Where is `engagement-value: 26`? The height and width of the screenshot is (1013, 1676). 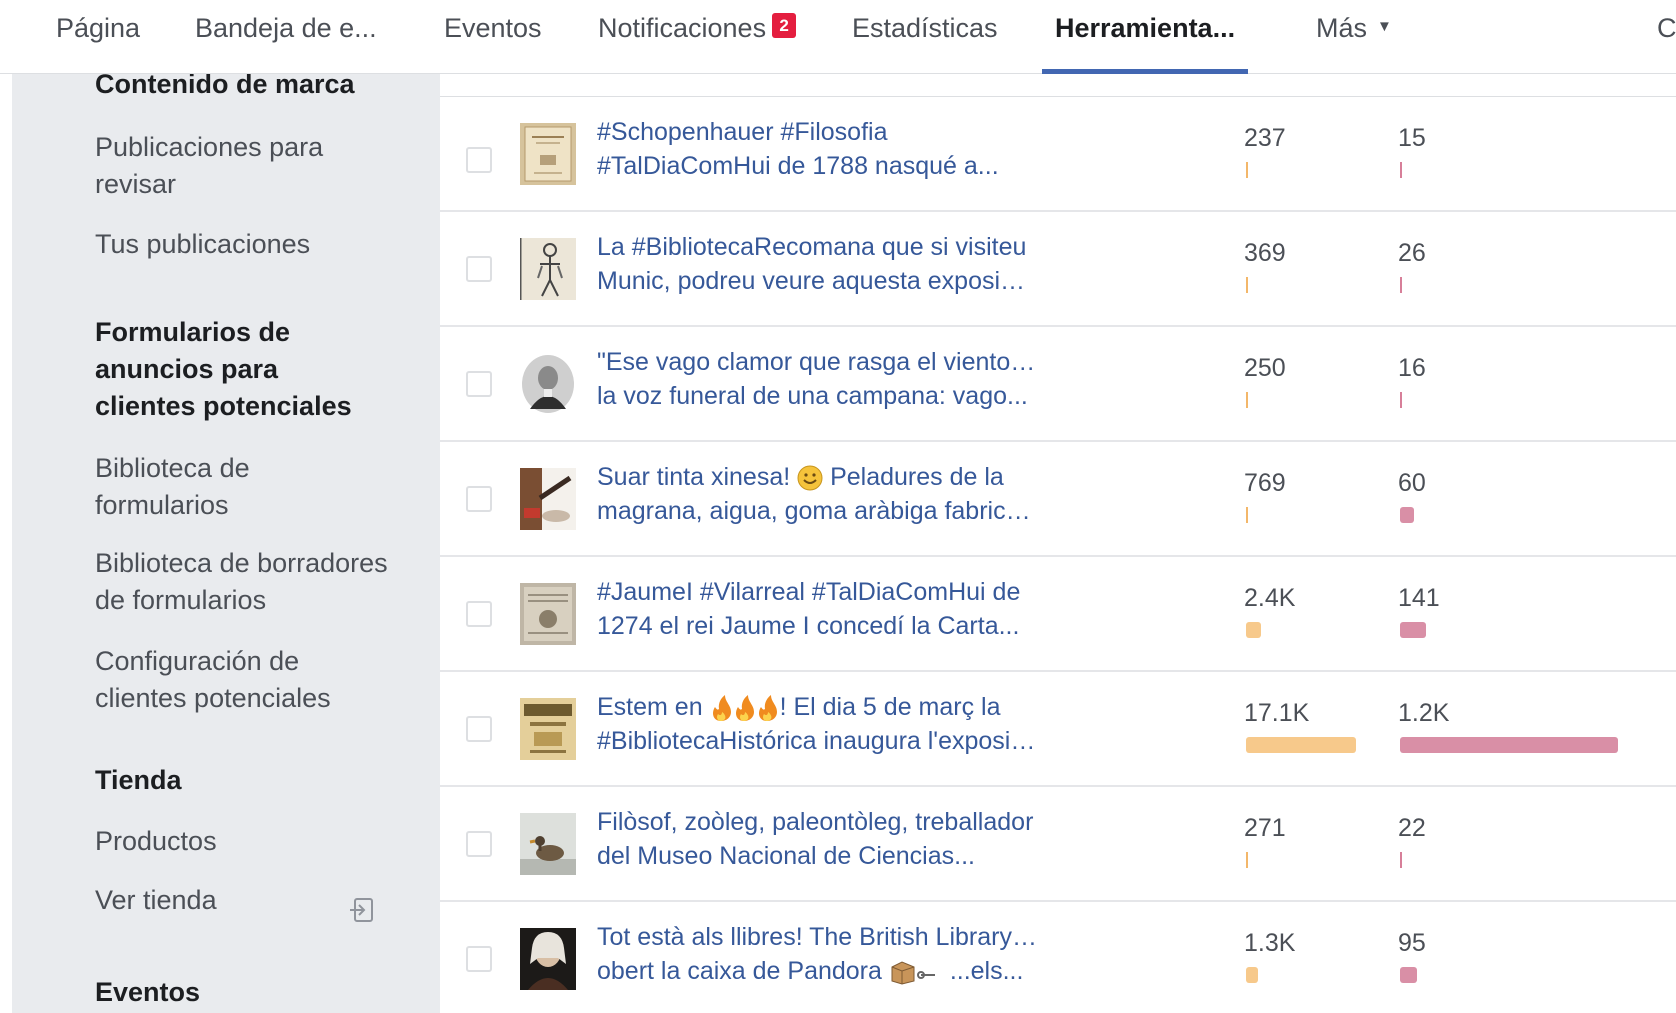 engagement-value: 26 is located at coordinates (1412, 253).